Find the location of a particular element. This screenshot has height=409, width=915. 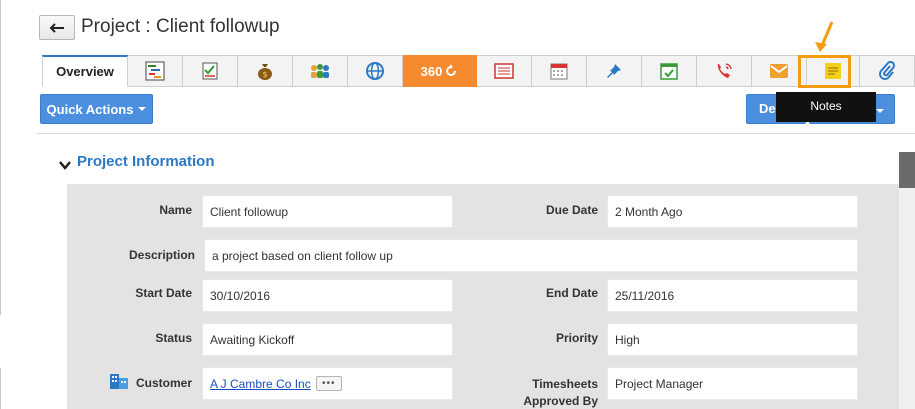

paperclip-icon is located at coordinates (887, 70).